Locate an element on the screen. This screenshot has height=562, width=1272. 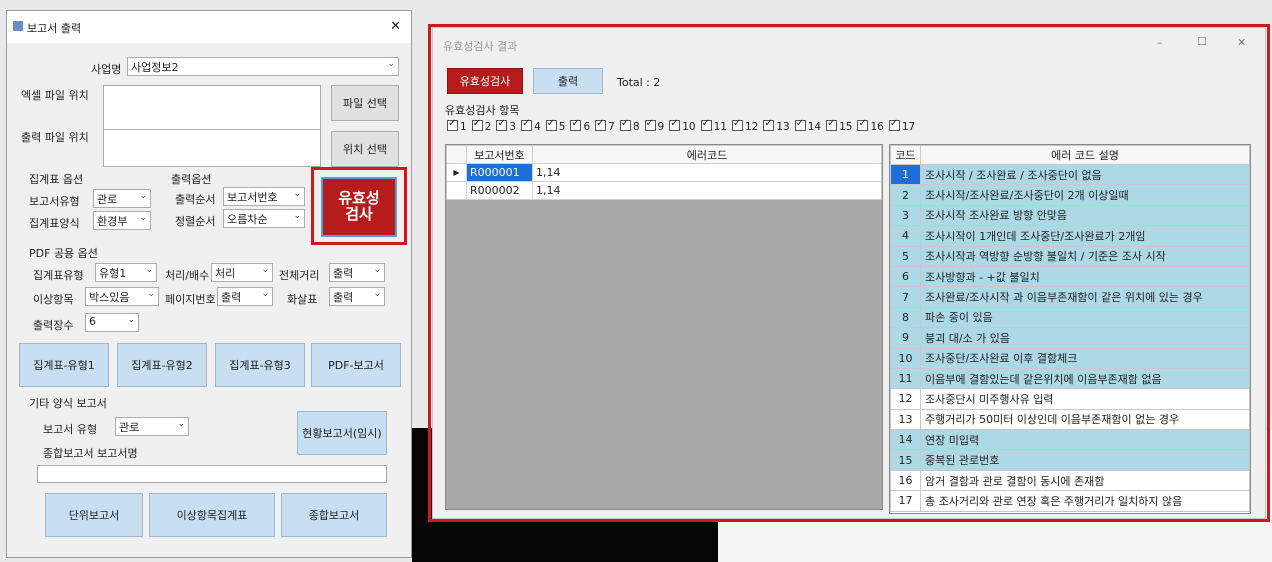
arrow-select: 출력 ⌄ is located at coordinates (357, 296).